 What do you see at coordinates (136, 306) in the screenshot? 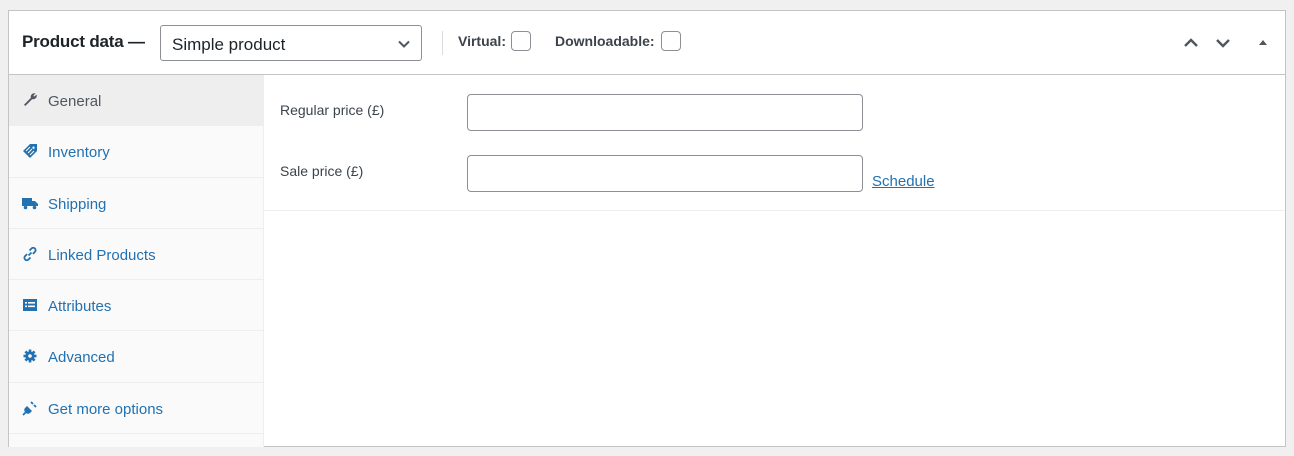
I see `tab-attributes: Attributes` at bounding box center [136, 306].